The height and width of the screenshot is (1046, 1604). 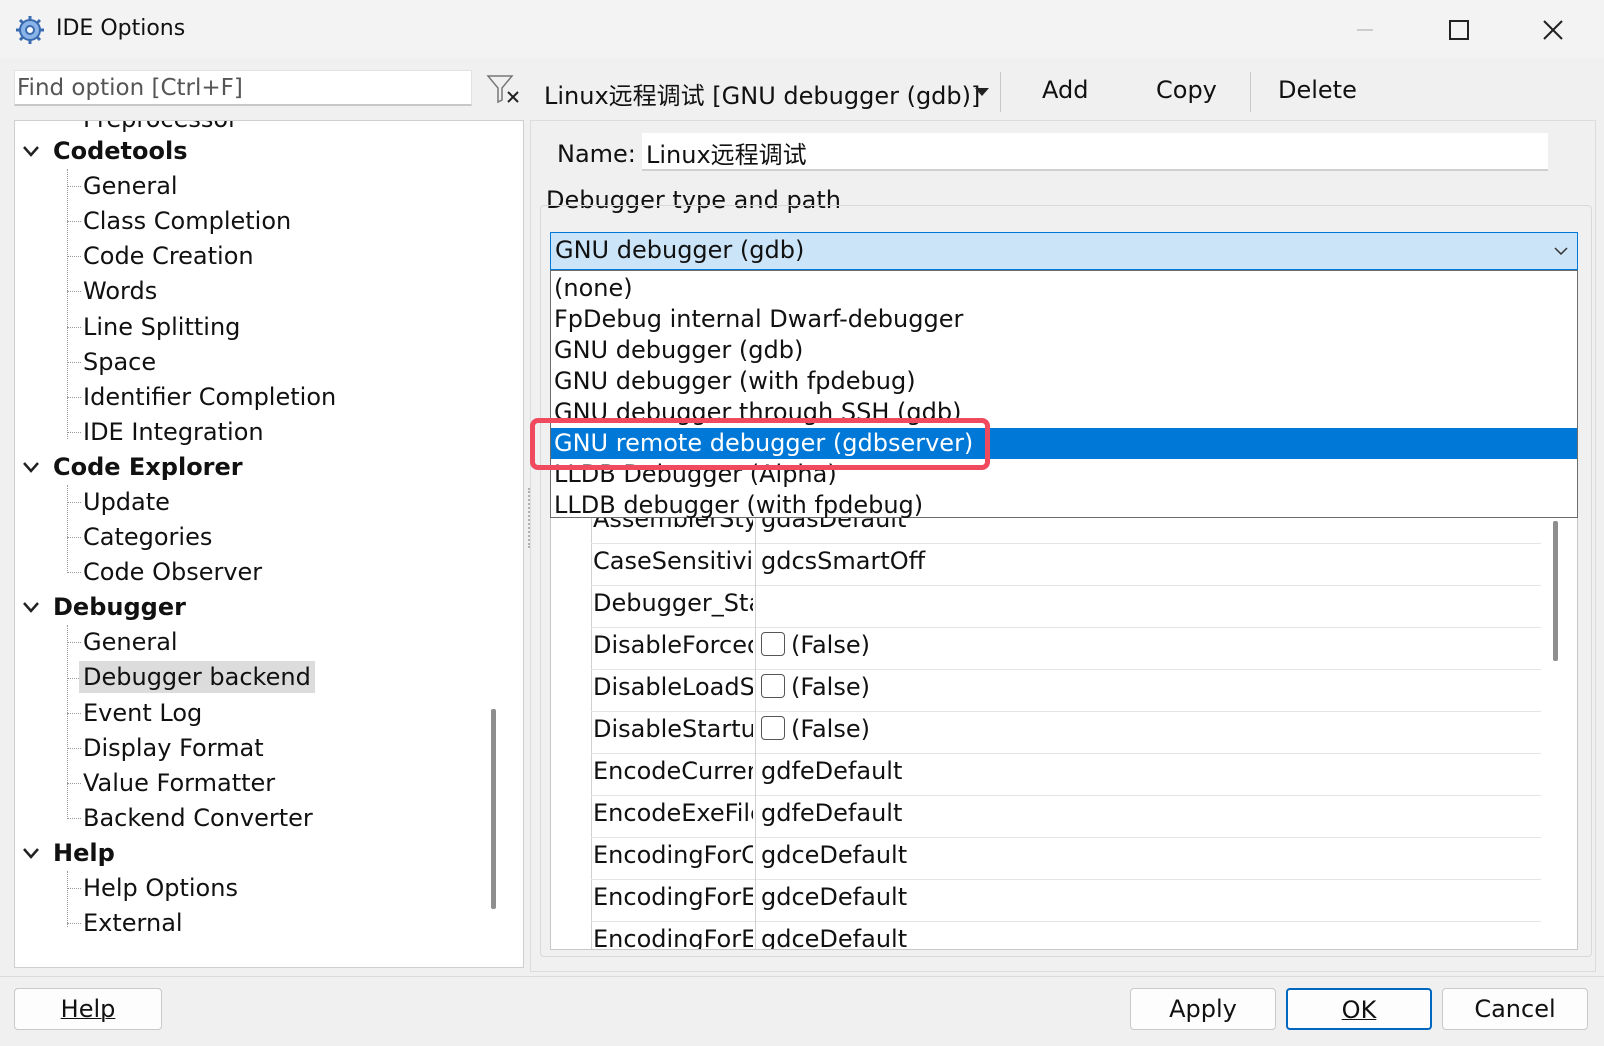 I want to click on property-name: CaseSensitivity, so click(x=673, y=561).